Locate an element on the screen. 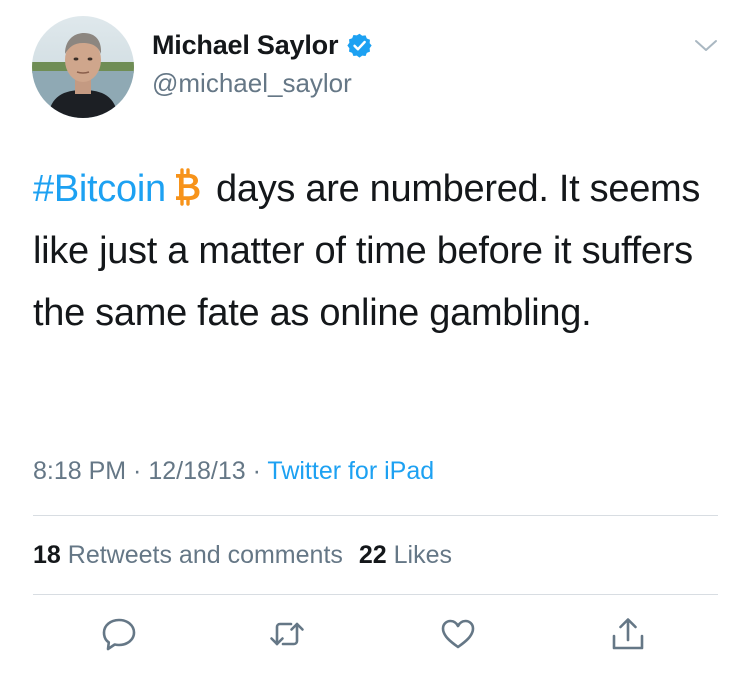  display-name: Michael Saylor is located at coordinates (245, 45).